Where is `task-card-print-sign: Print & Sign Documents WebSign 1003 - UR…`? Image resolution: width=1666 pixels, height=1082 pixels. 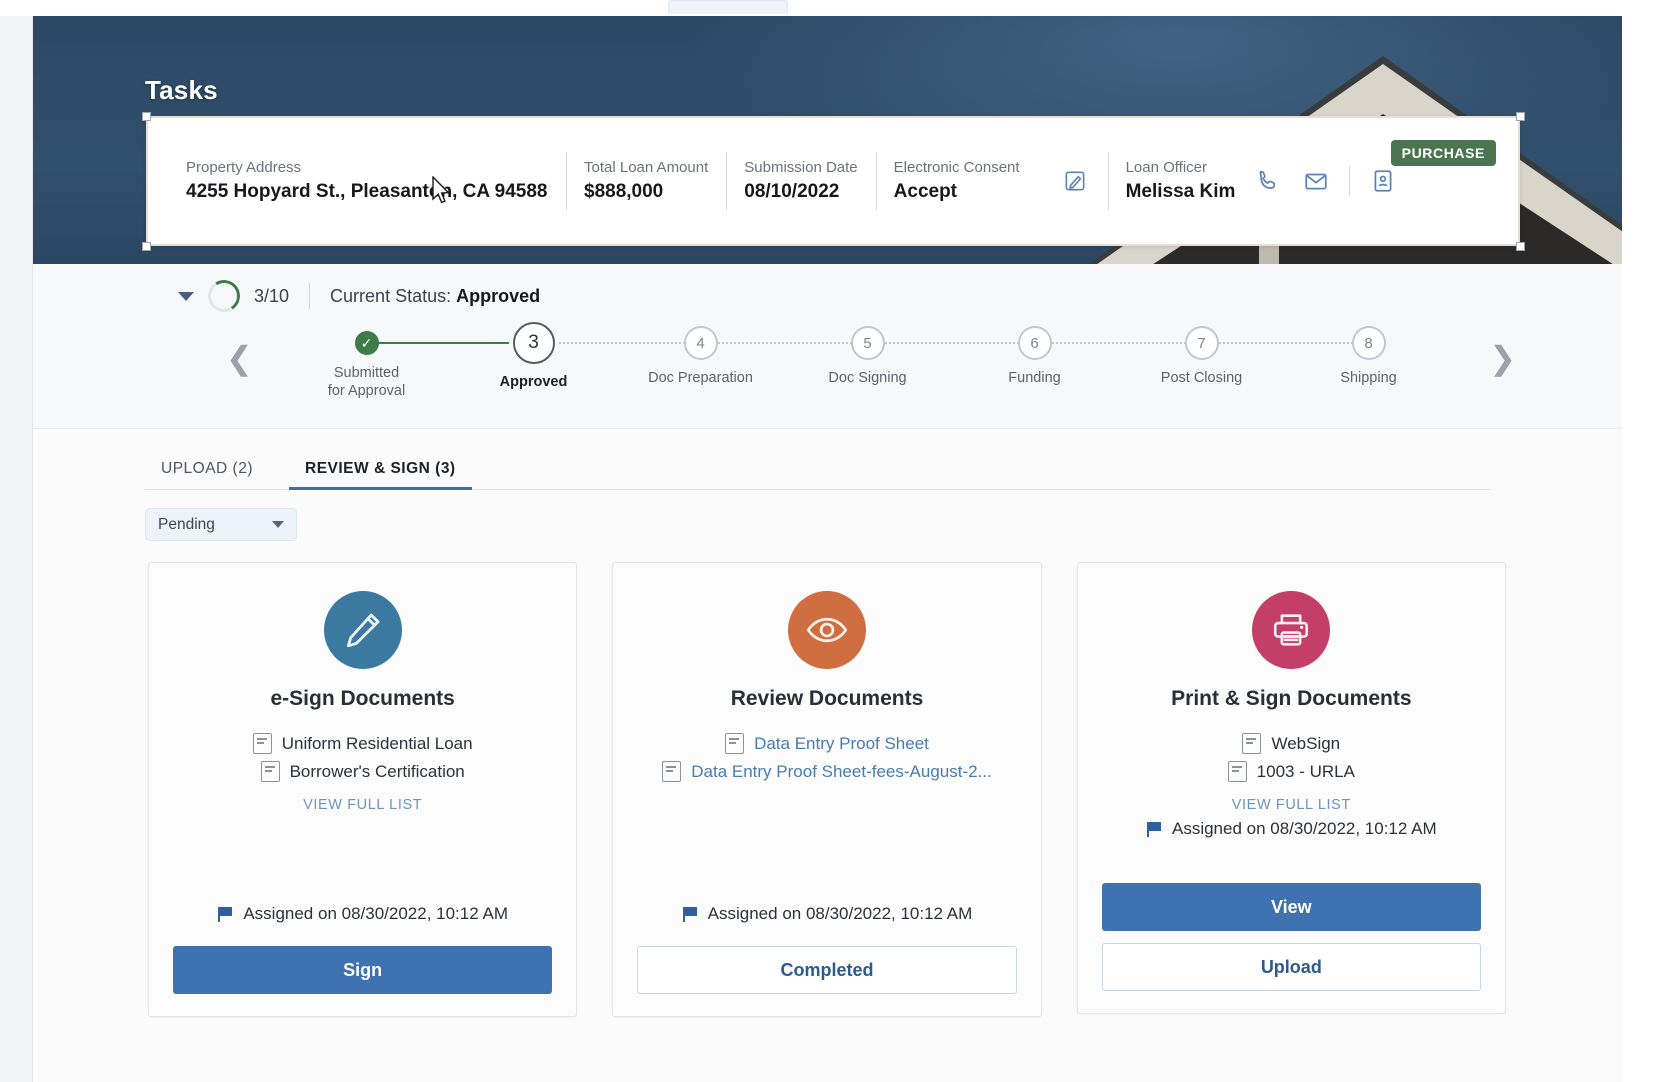 task-card-print-sign: Print & Sign Documents WebSign 1003 - UR… is located at coordinates (1291, 788).